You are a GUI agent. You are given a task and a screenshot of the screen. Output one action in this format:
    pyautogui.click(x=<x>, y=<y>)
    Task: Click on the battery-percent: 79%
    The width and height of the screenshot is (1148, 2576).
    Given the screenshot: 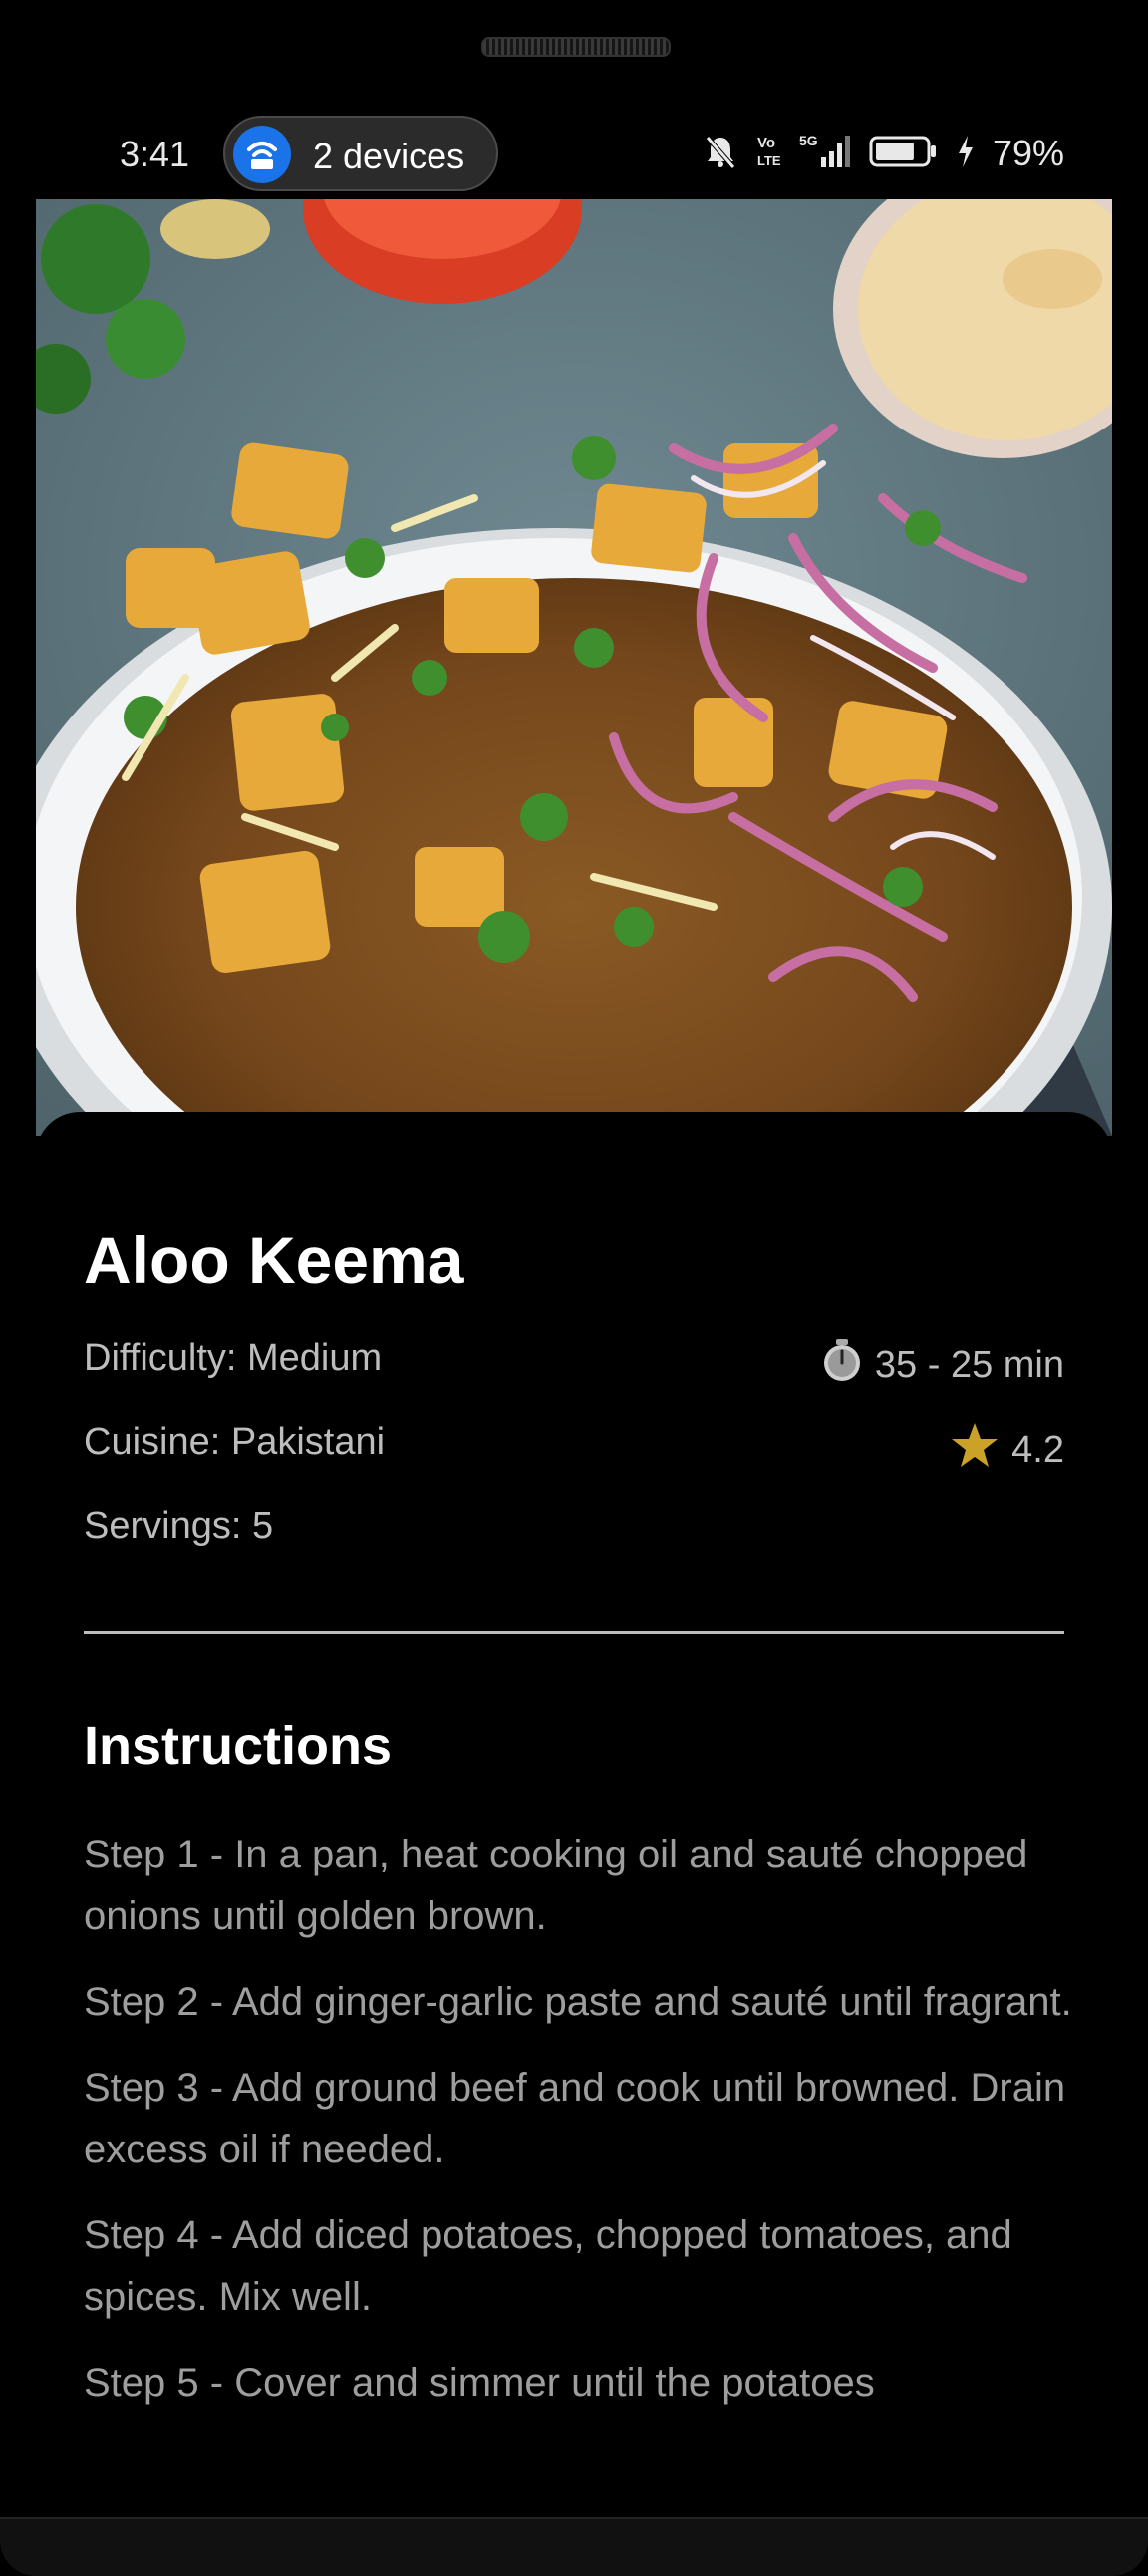 What is the action you would take?
    pyautogui.click(x=1028, y=153)
    